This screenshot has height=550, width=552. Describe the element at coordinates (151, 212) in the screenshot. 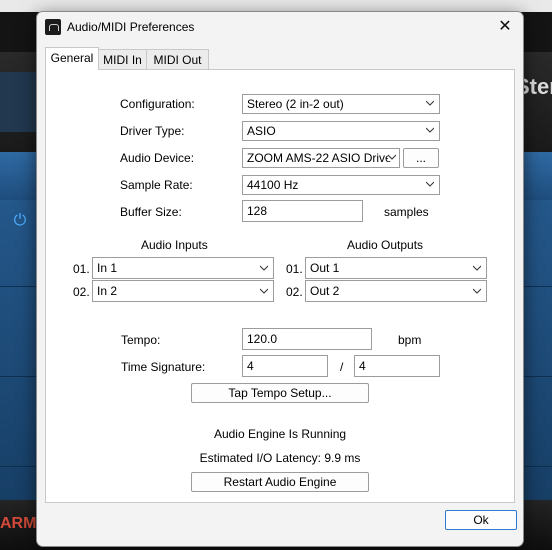

I see `buffer-size-label: Buffer Size:` at that location.